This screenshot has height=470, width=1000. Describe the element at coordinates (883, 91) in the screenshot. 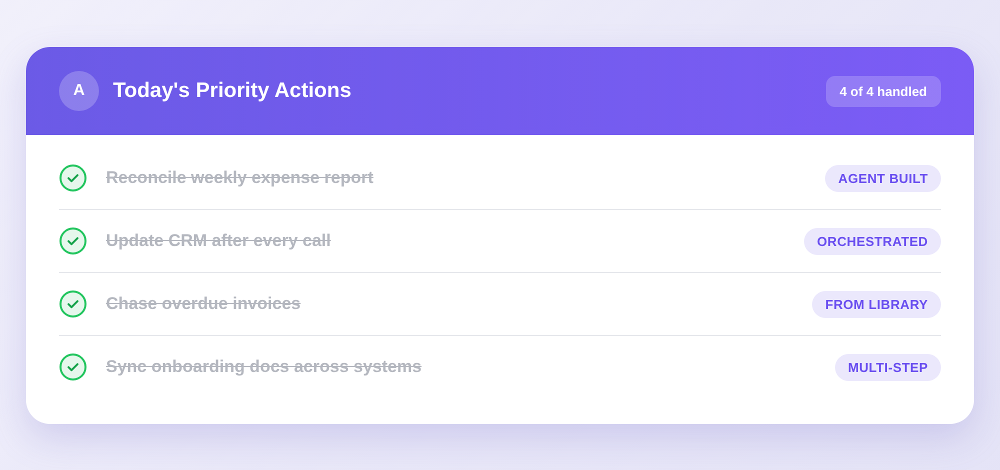

I see `progress-badge: 4 of 4 handled` at that location.